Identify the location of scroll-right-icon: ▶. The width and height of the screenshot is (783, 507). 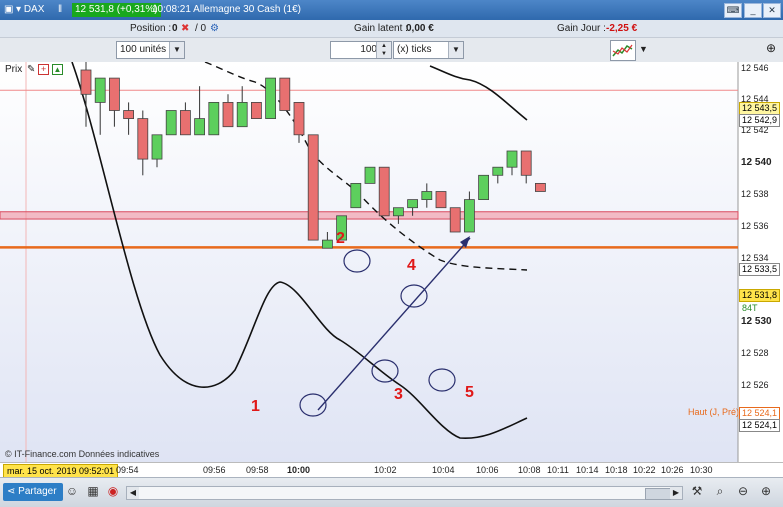
(676, 493).